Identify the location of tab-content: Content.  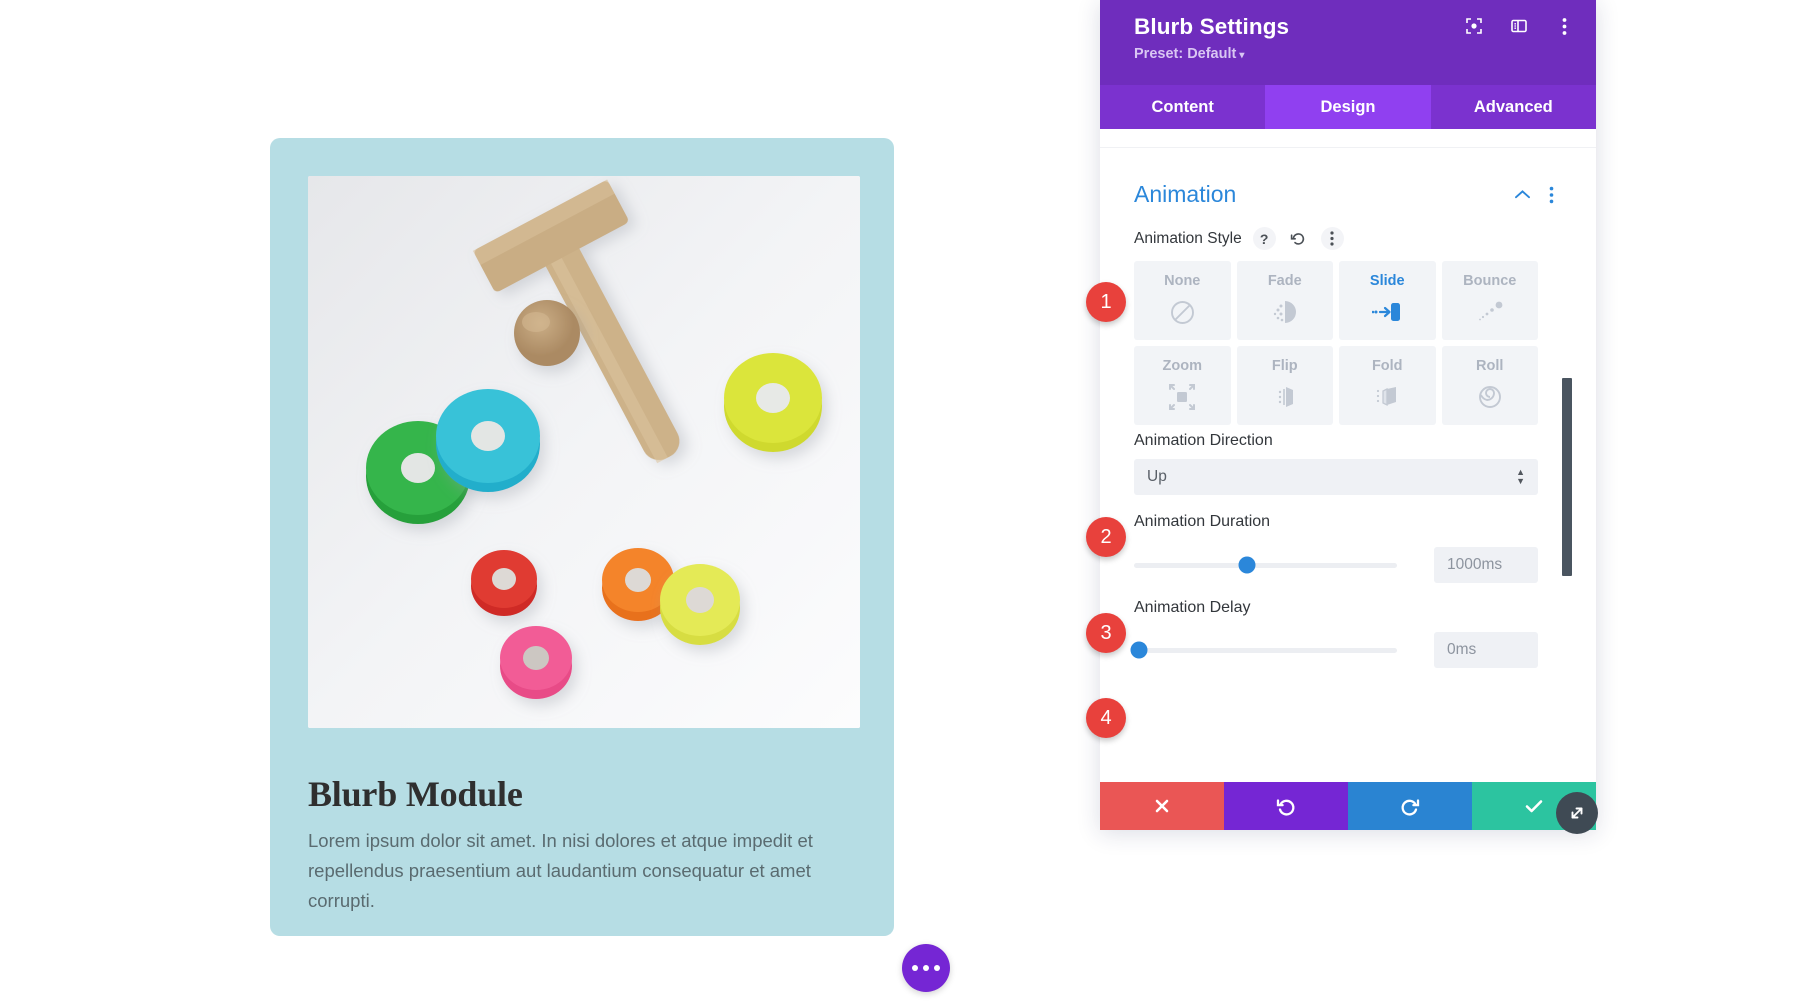
(1183, 107).